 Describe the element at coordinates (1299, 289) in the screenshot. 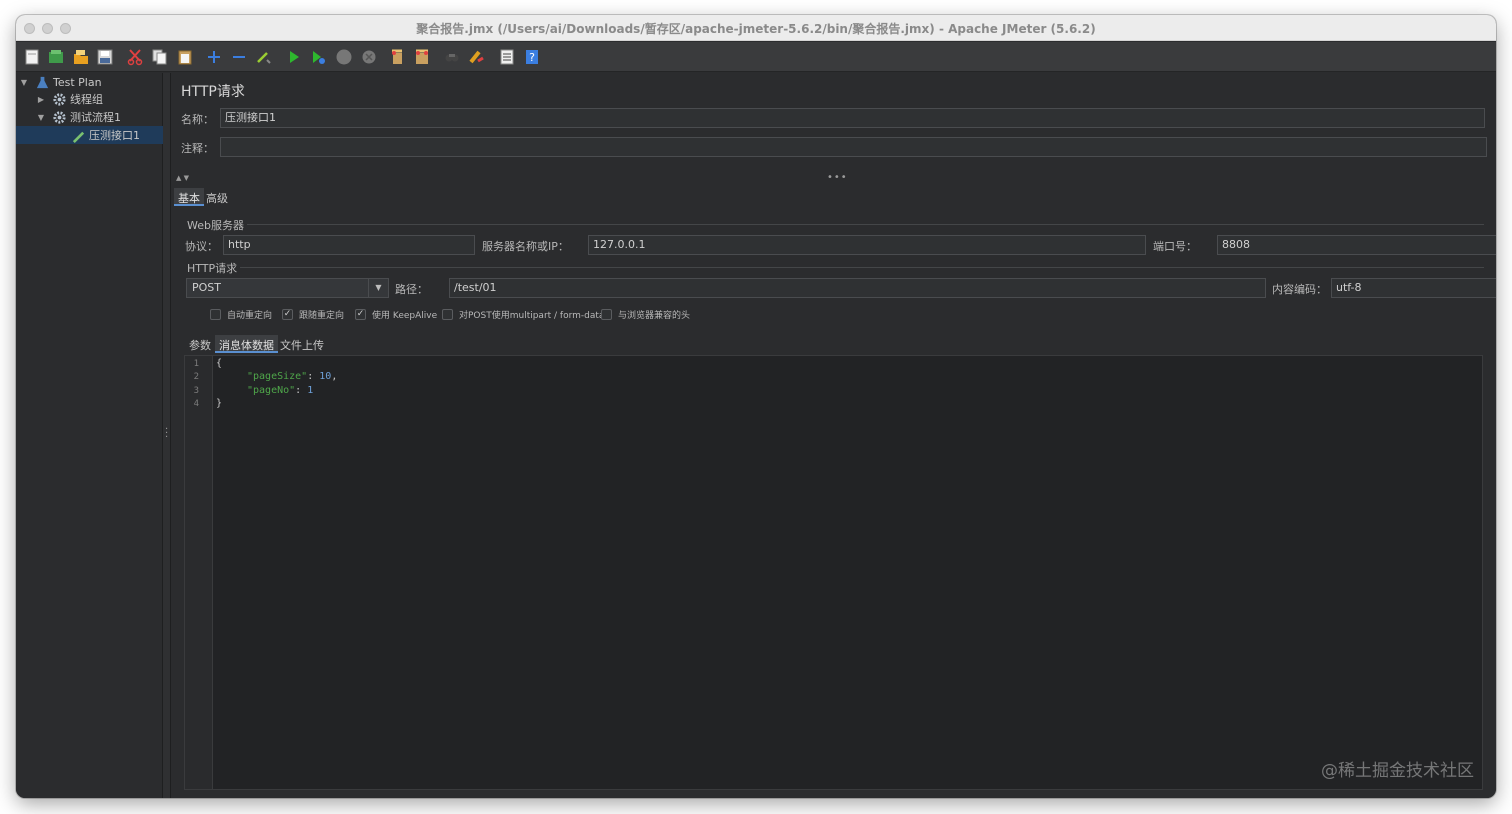

I see `encoding-label: 内容编码：` at that location.